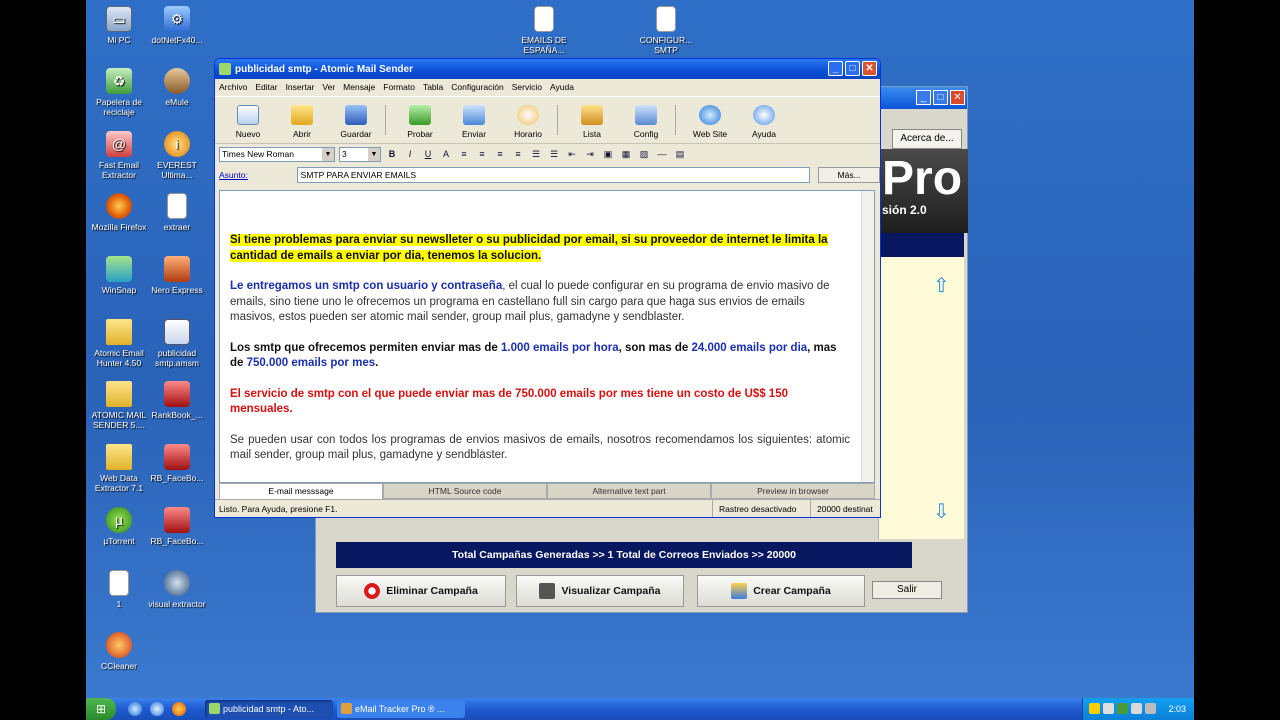 Image resolution: width=1280 pixels, height=720 pixels. I want to click on outdent-icon: ⇤, so click(572, 154).